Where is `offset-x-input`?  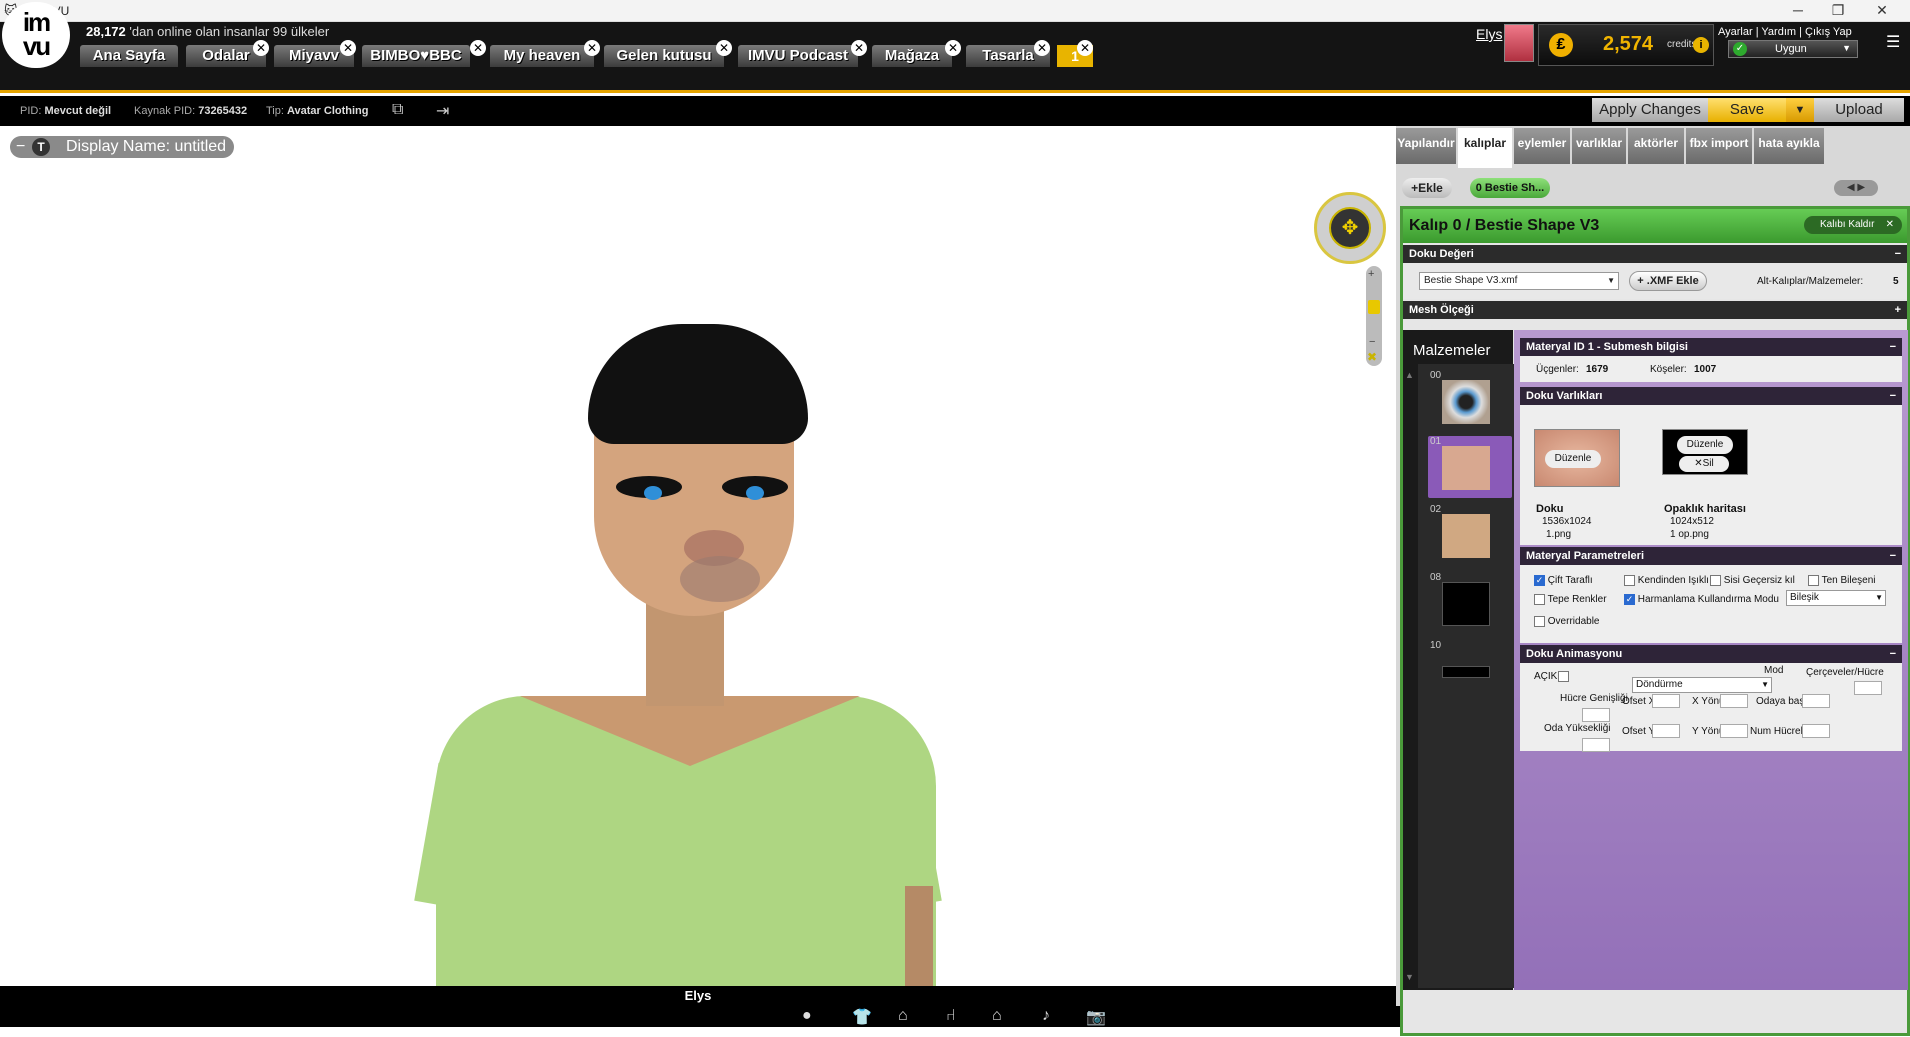 offset-x-input is located at coordinates (1666, 701).